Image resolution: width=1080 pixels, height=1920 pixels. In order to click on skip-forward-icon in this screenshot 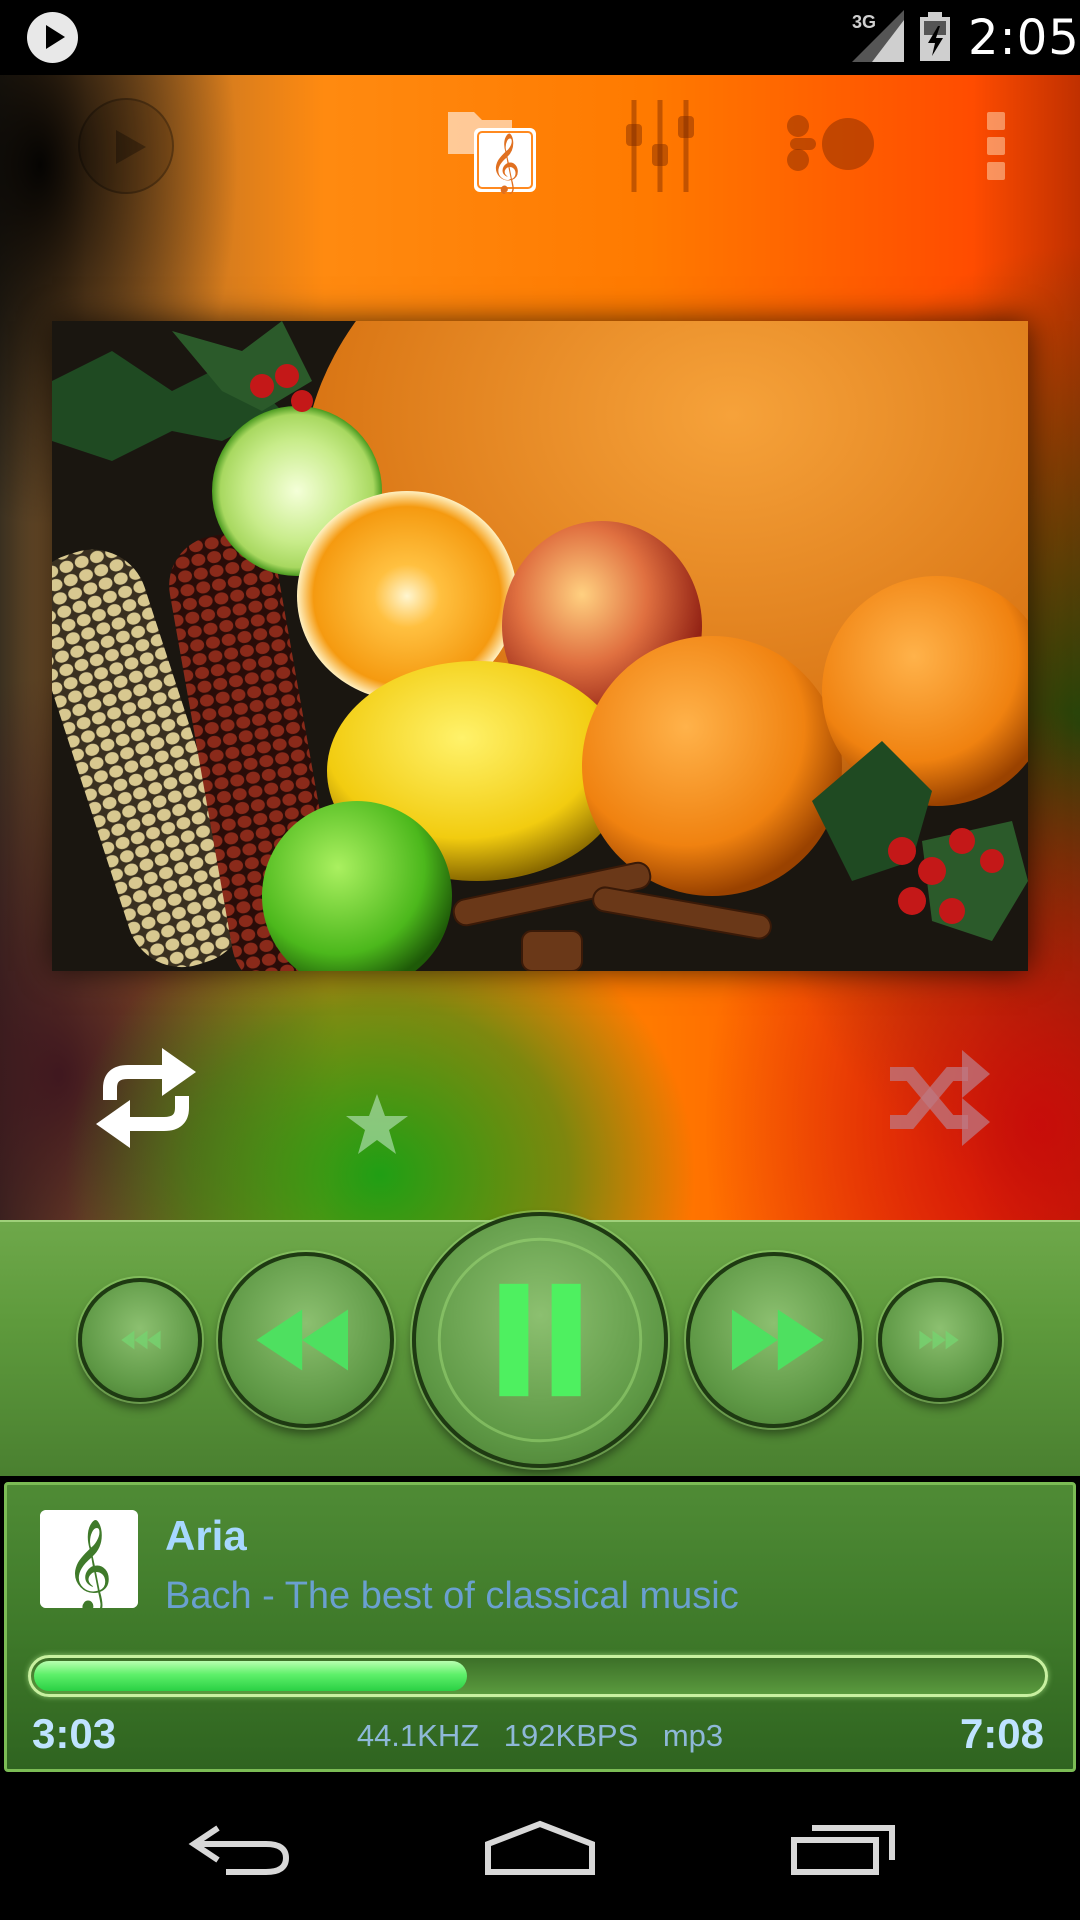, I will do `click(939, 1340)`.